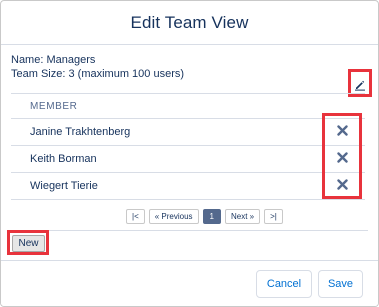 The image size is (379, 307). What do you see at coordinates (173, 216) in the screenshot?
I see `previous-page-button: « Previous` at bounding box center [173, 216].